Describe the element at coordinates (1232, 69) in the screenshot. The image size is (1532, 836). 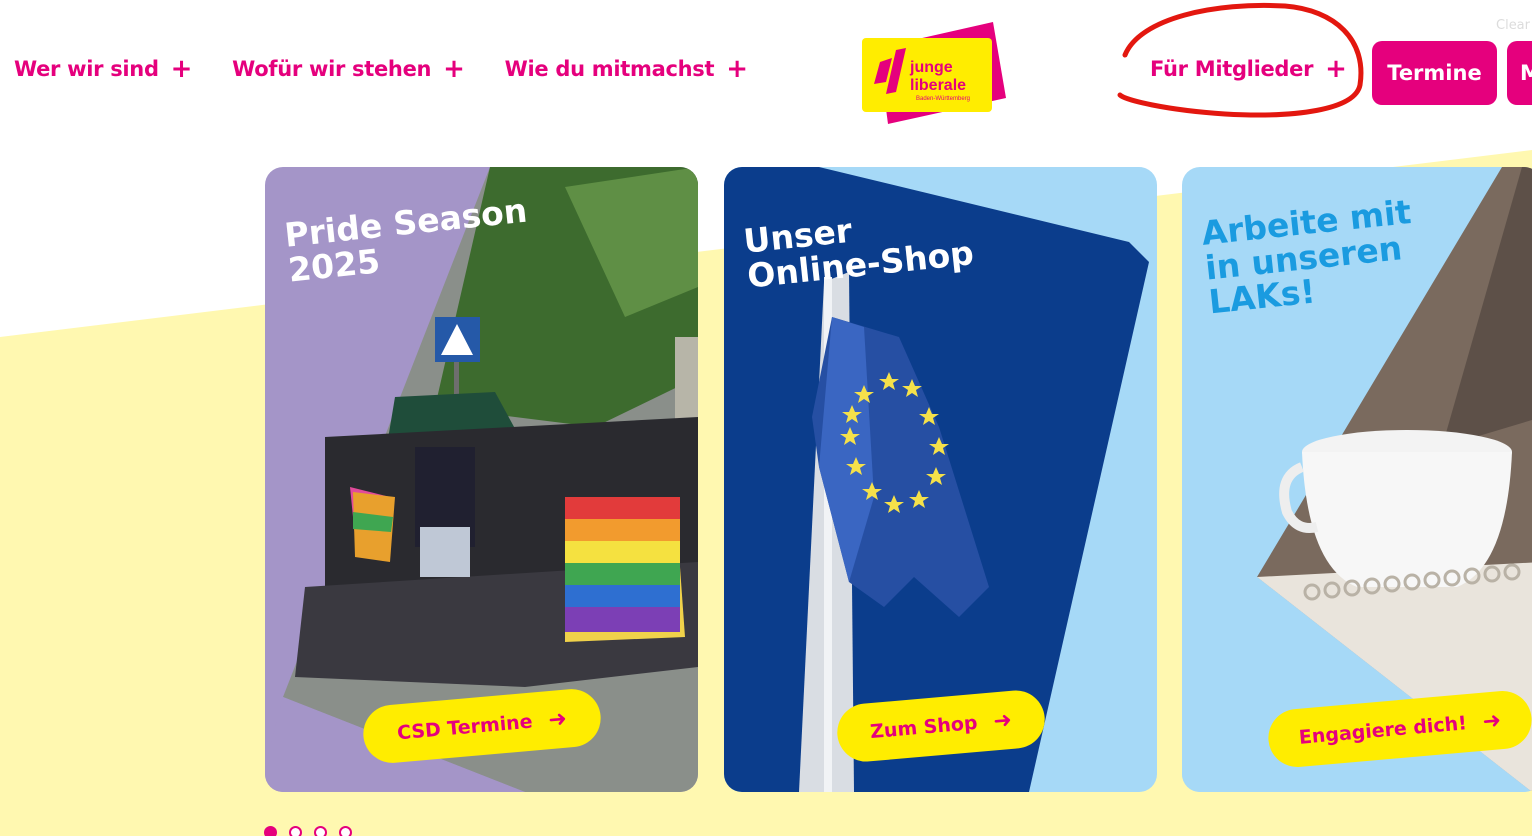
I see `nav-item-label: Für Mitglieder` at that location.